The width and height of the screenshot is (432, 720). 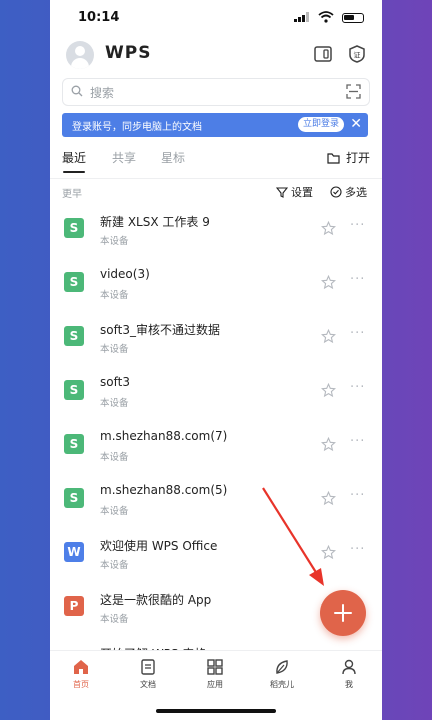 I want to click on home-indicator, so click(x=216, y=711).